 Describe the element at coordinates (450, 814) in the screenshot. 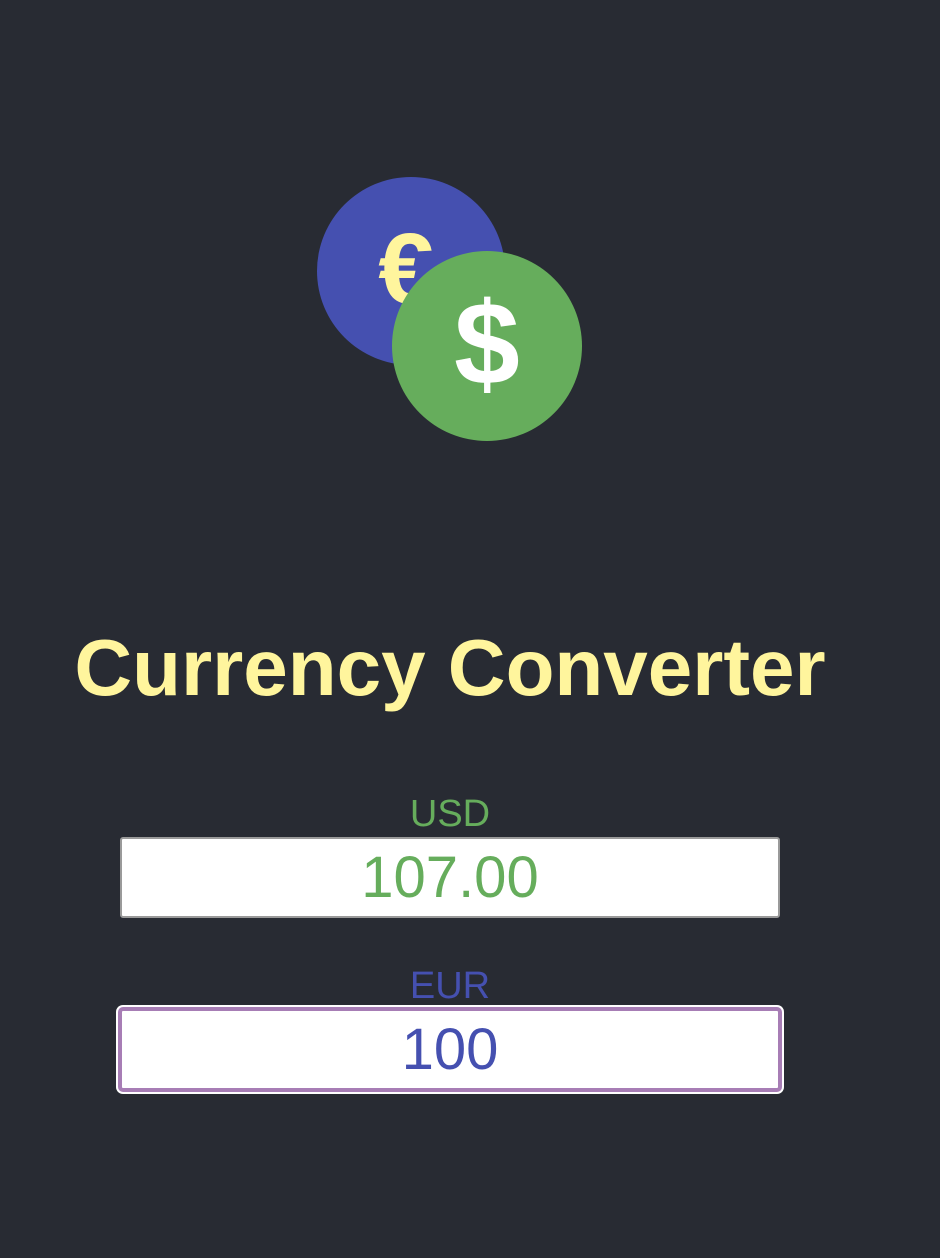

I see `usd-label: USD` at that location.